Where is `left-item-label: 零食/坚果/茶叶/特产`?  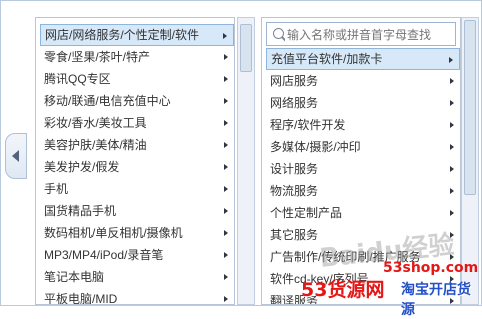
left-item-label: 零食/坚果/茶叶/特产 is located at coordinates (97, 57).